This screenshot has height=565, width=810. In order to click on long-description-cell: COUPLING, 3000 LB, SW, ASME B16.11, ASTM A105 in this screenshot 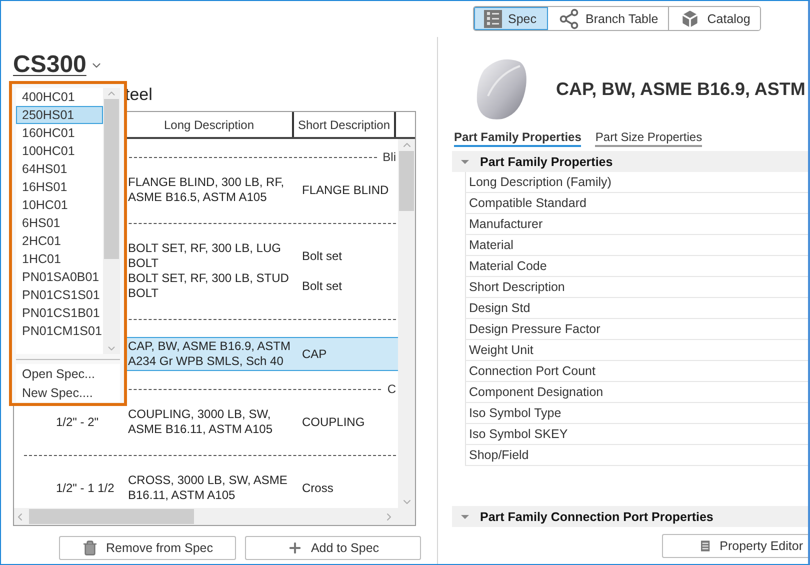, I will do `click(200, 421)`.